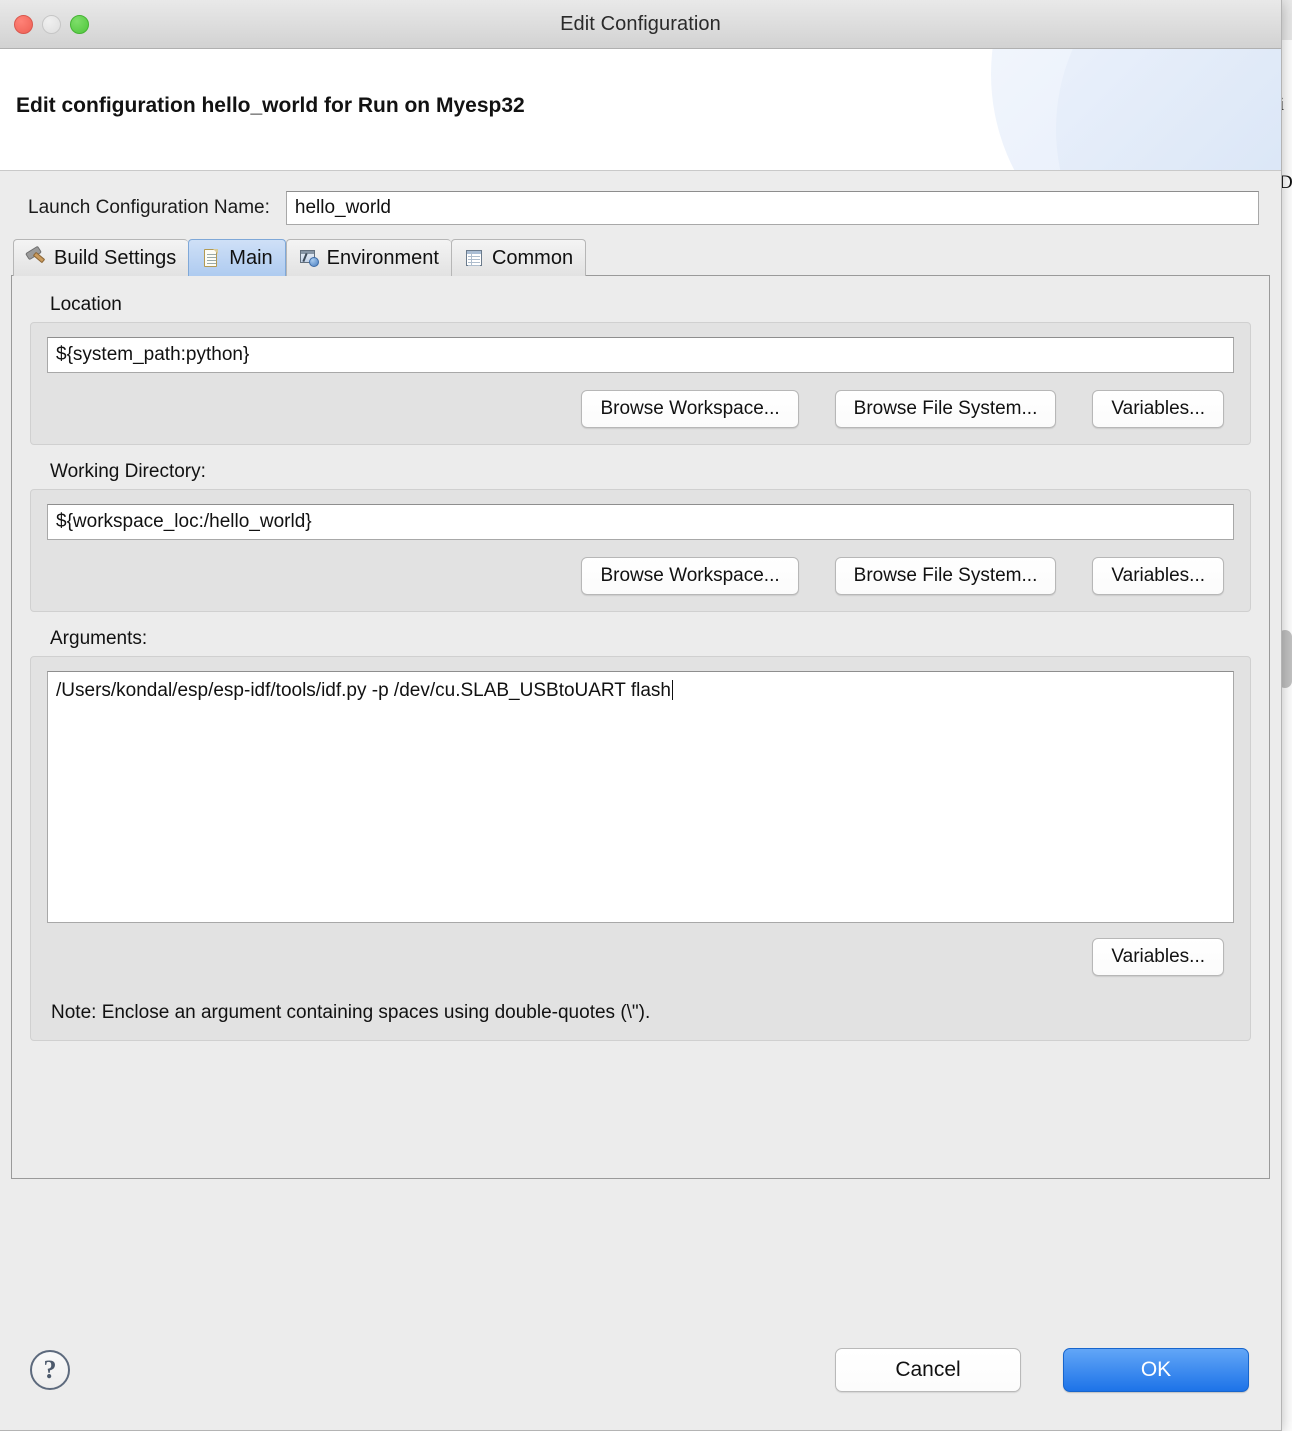 The height and width of the screenshot is (1431, 1292). Describe the element at coordinates (128, 471) in the screenshot. I see `working-directory-label: Working Directory:` at that location.